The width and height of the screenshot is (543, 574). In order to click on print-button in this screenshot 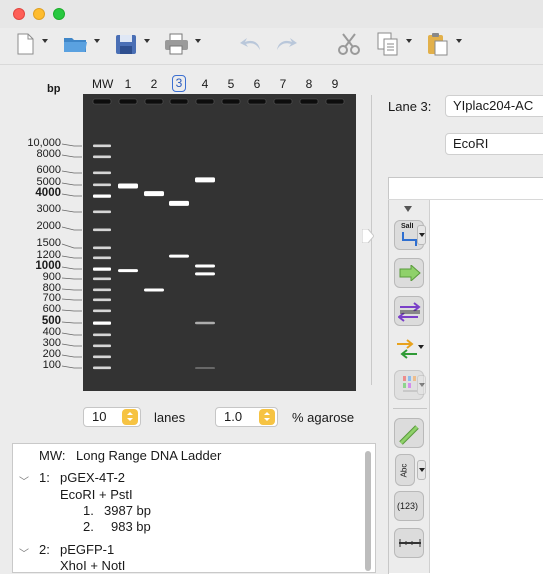, I will do `click(177, 45)`.